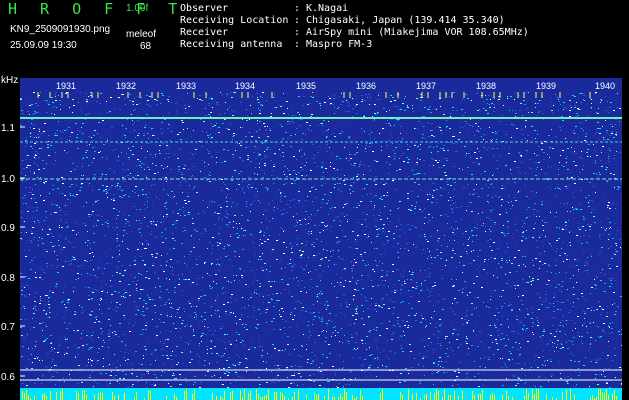 The width and height of the screenshot is (629, 400). I want to click on y-tick-label: 0.9, so click(8, 228).